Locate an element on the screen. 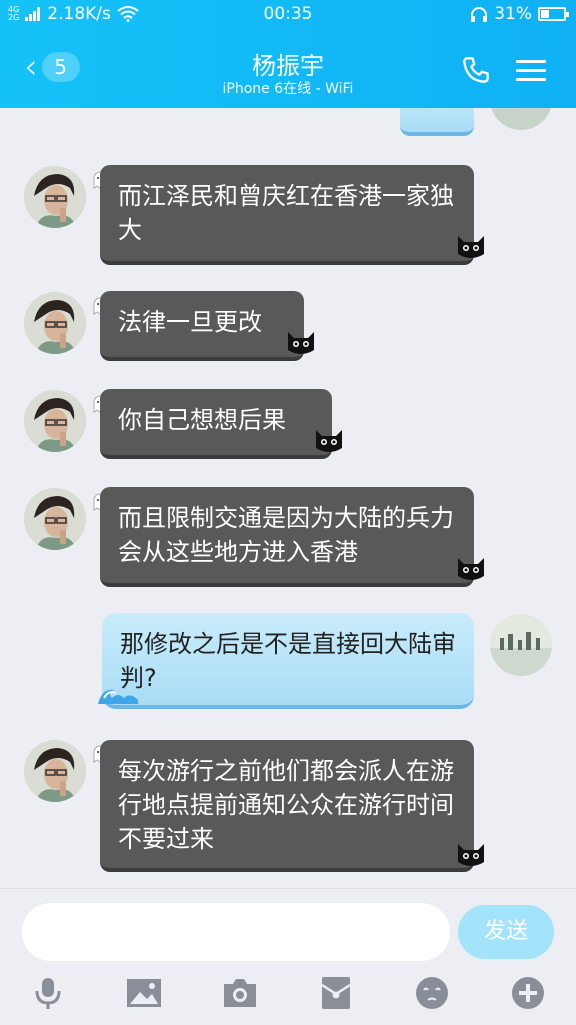 The height and width of the screenshot is (1025, 576). send-button: 发送 is located at coordinates (506, 932).